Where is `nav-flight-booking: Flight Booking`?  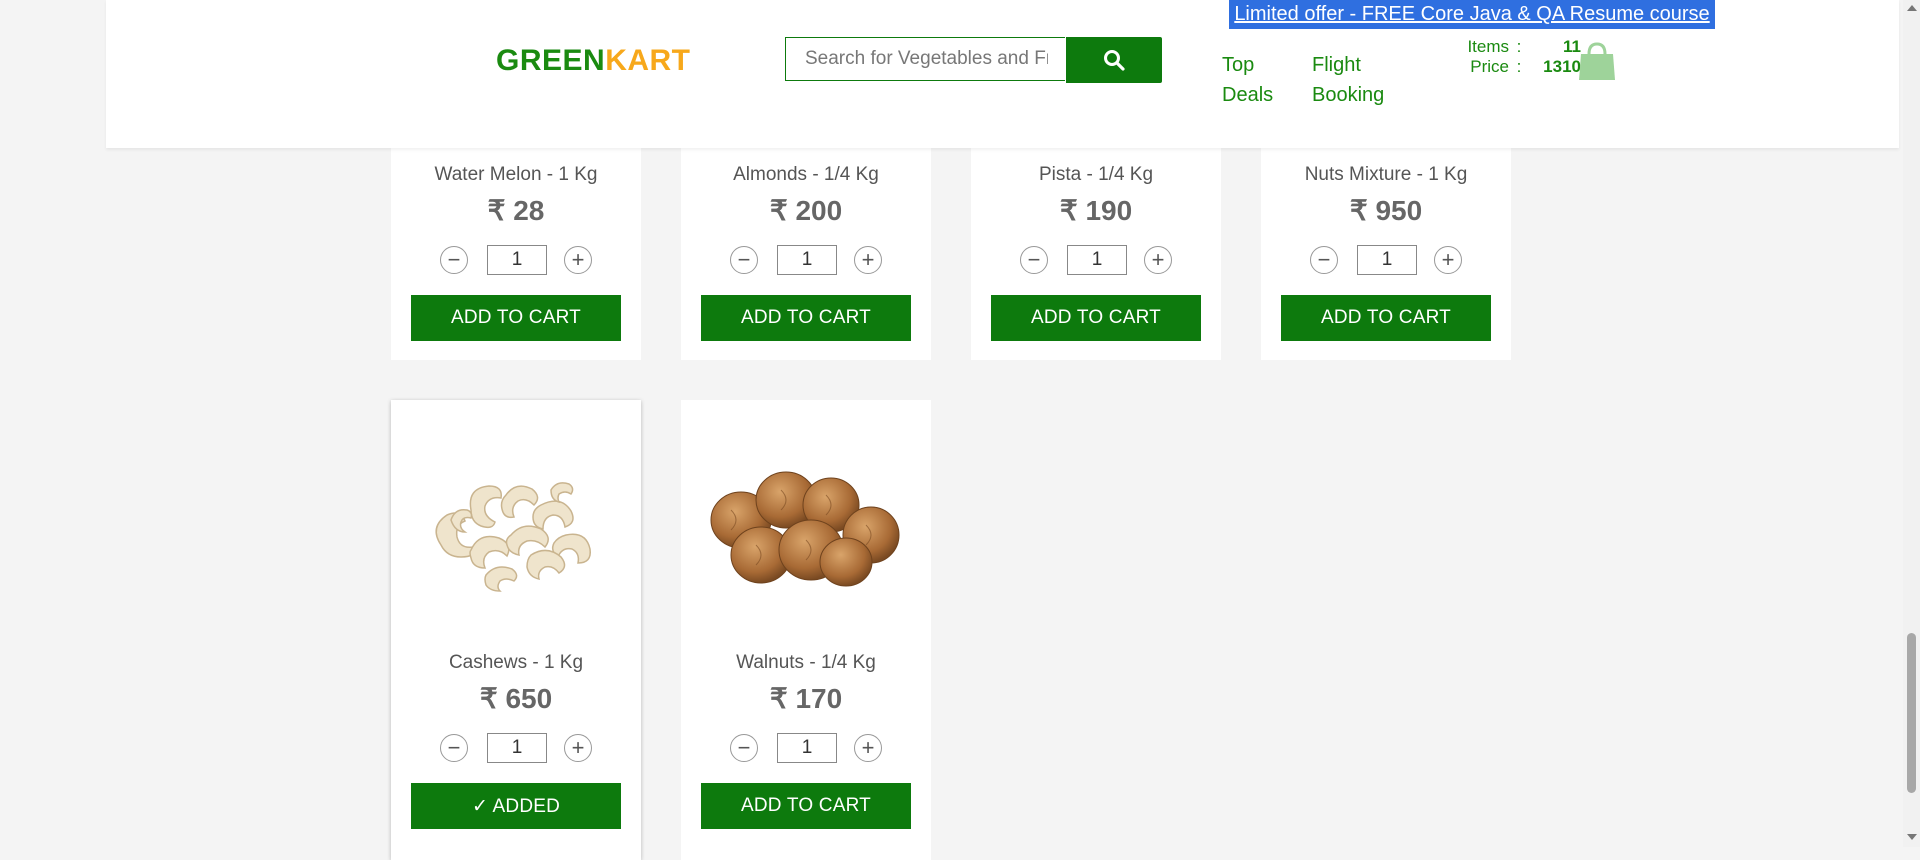 nav-flight-booking: Flight Booking is located at coordinates (1352, 80).